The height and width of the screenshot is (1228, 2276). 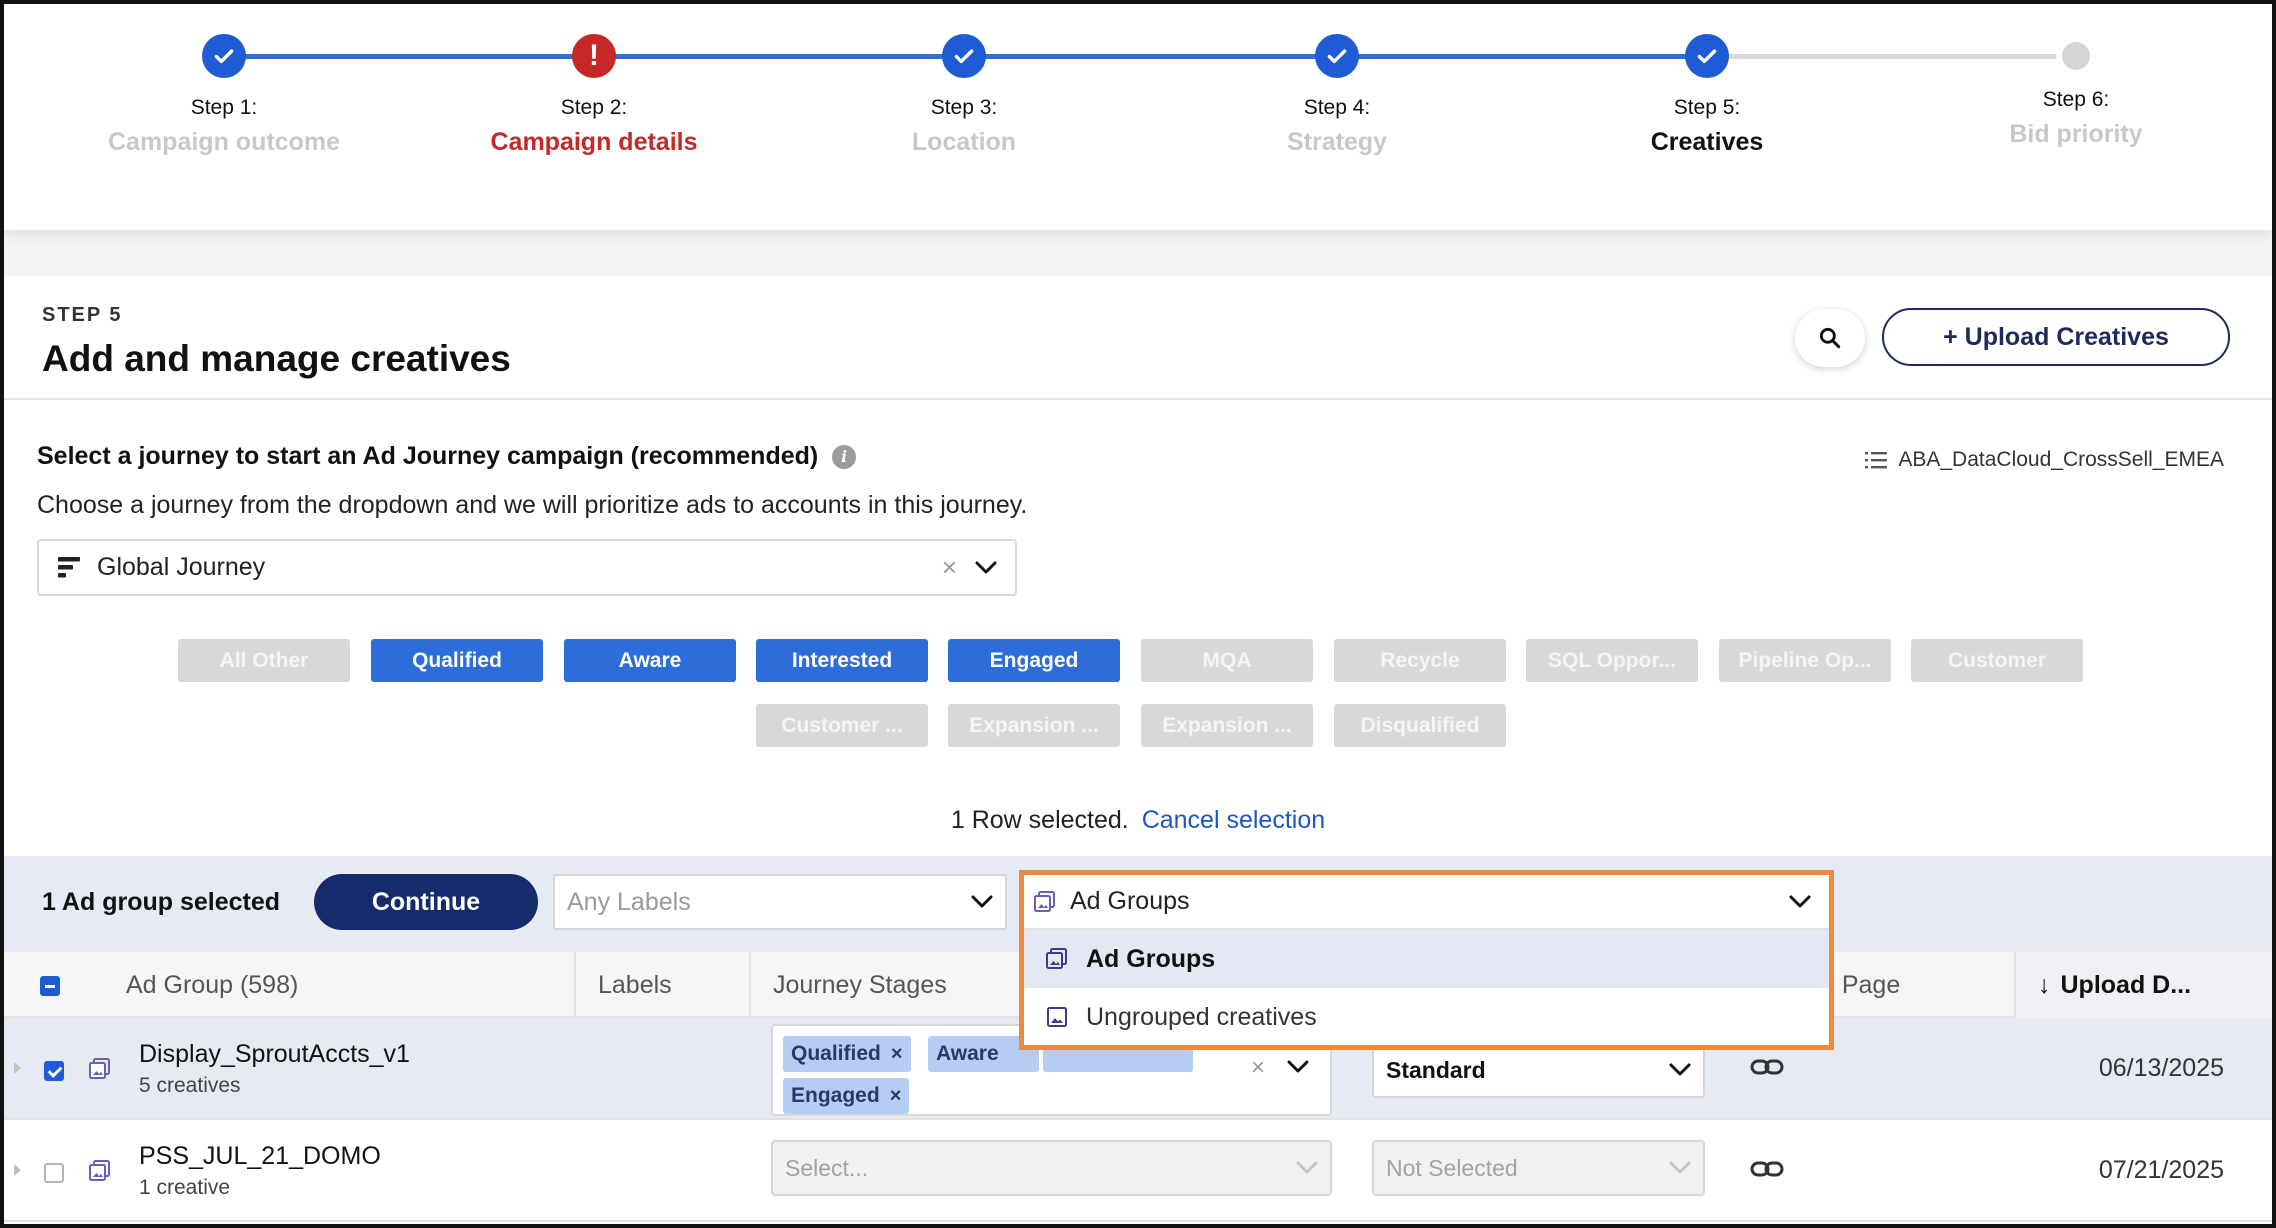 What do you see at coordinates (2161, 1170) in the screenshot?
I see `upload-date: 07/21/2025` at bounding box center [2161, 1170].